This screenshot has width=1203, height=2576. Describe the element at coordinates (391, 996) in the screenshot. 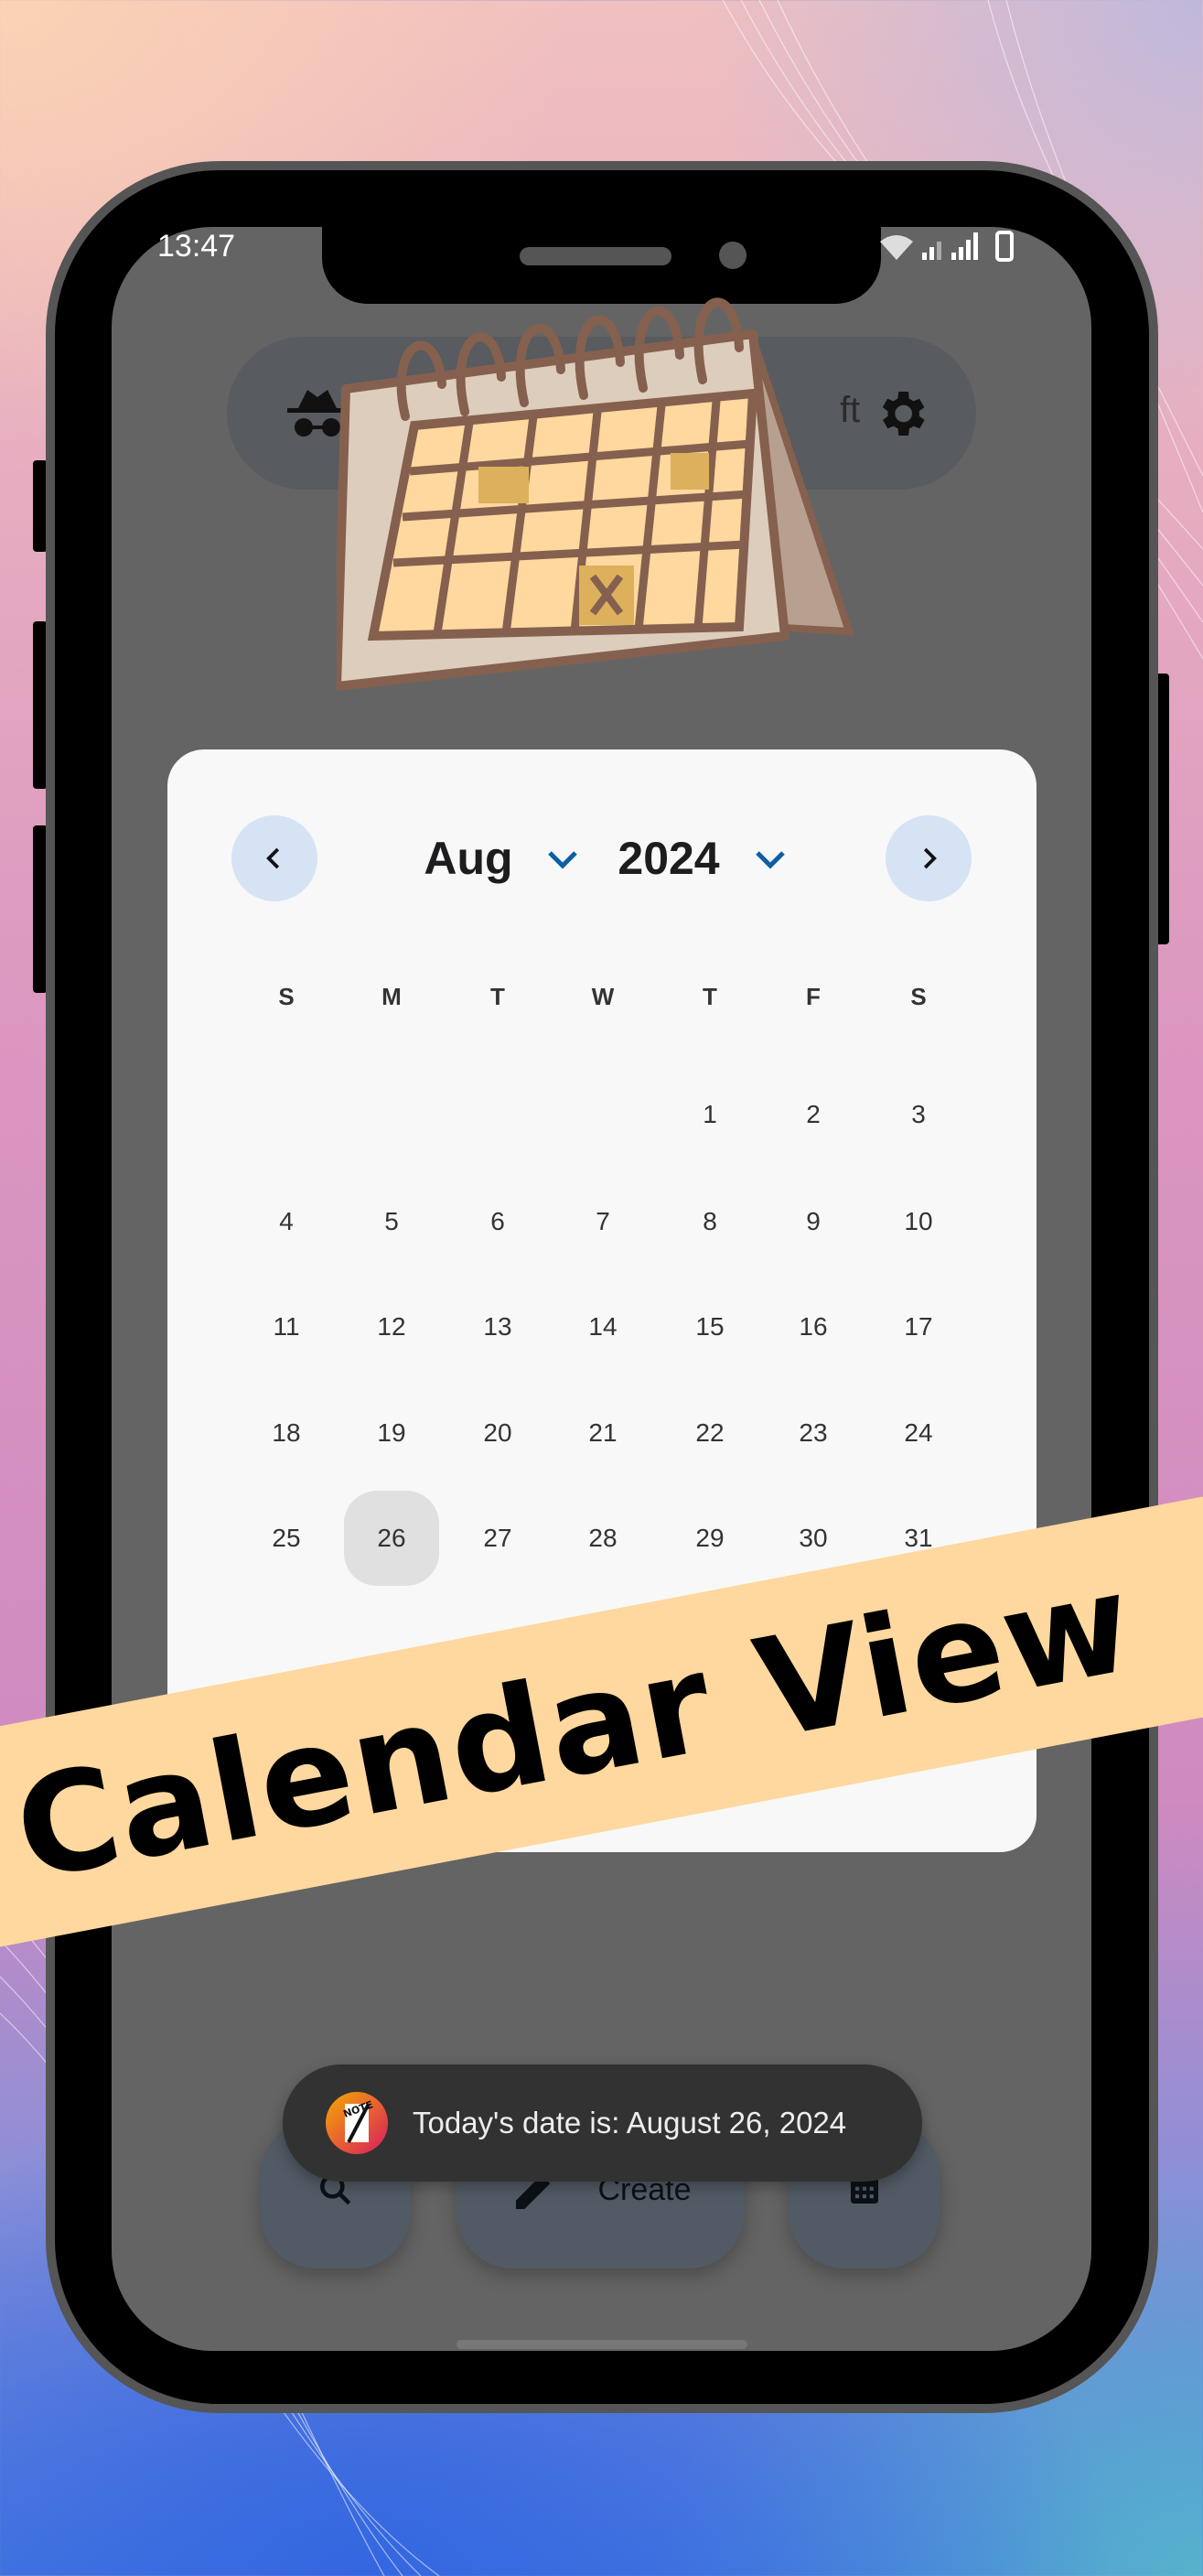

I see `weekday-header: M` at that location.